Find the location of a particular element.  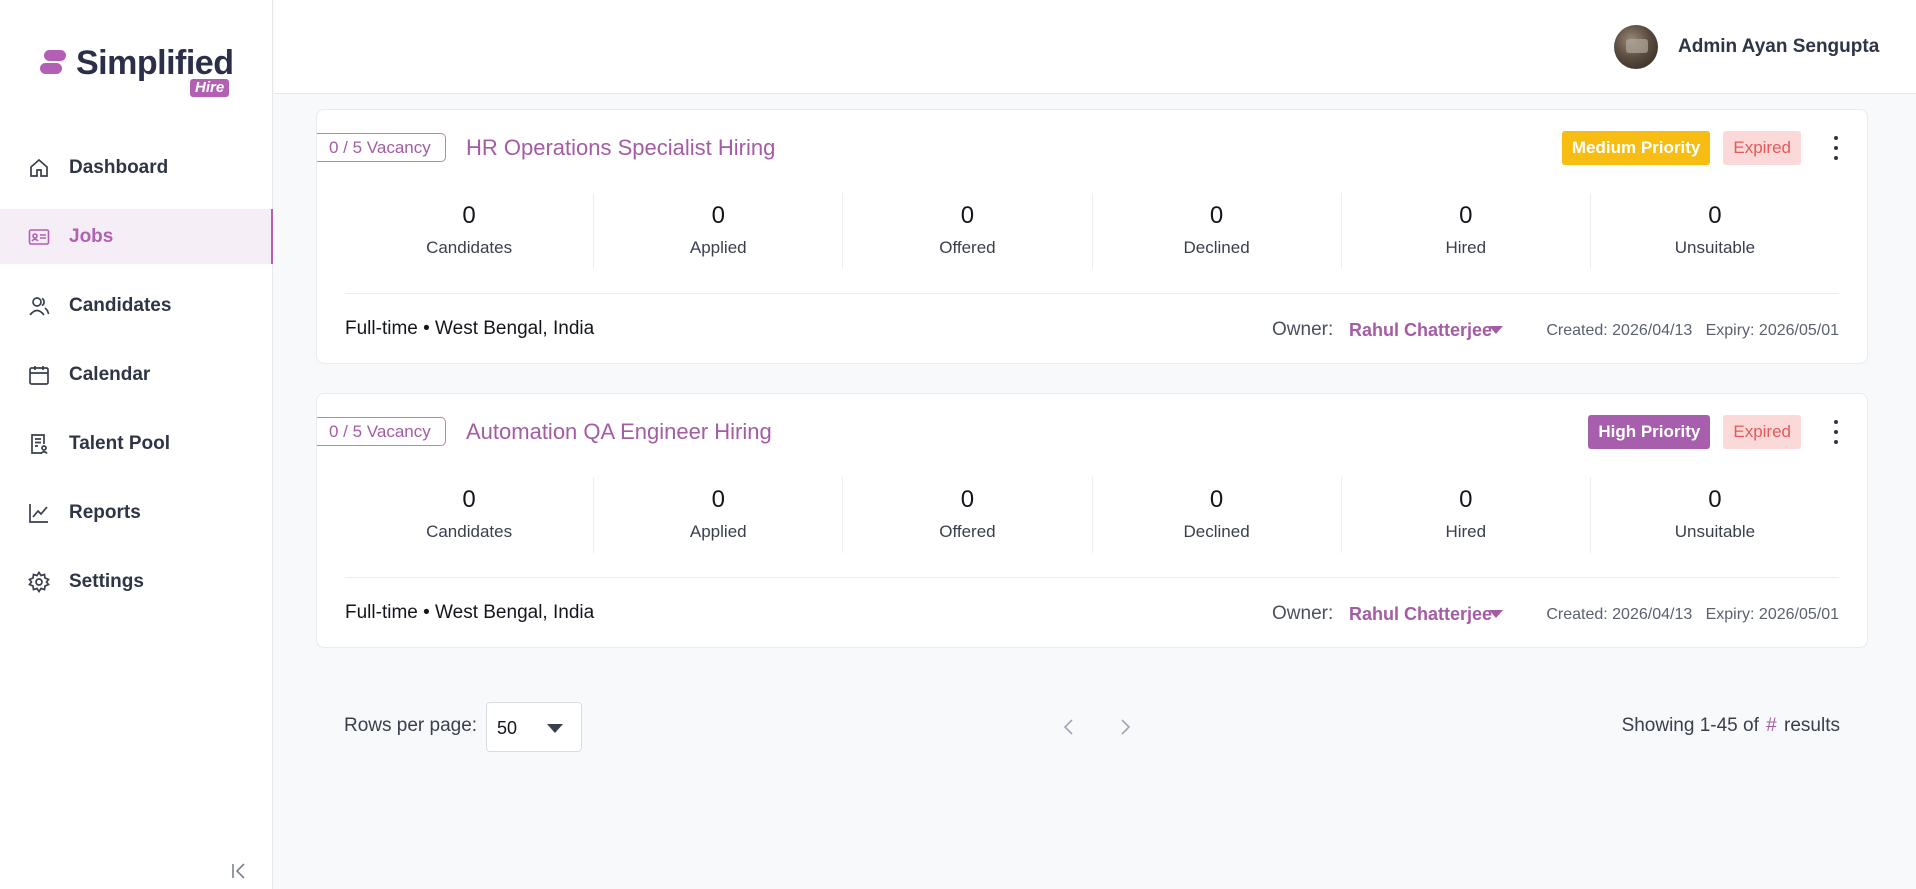

sidebar-item-reports: Reports is located at coordinates (136, 512).